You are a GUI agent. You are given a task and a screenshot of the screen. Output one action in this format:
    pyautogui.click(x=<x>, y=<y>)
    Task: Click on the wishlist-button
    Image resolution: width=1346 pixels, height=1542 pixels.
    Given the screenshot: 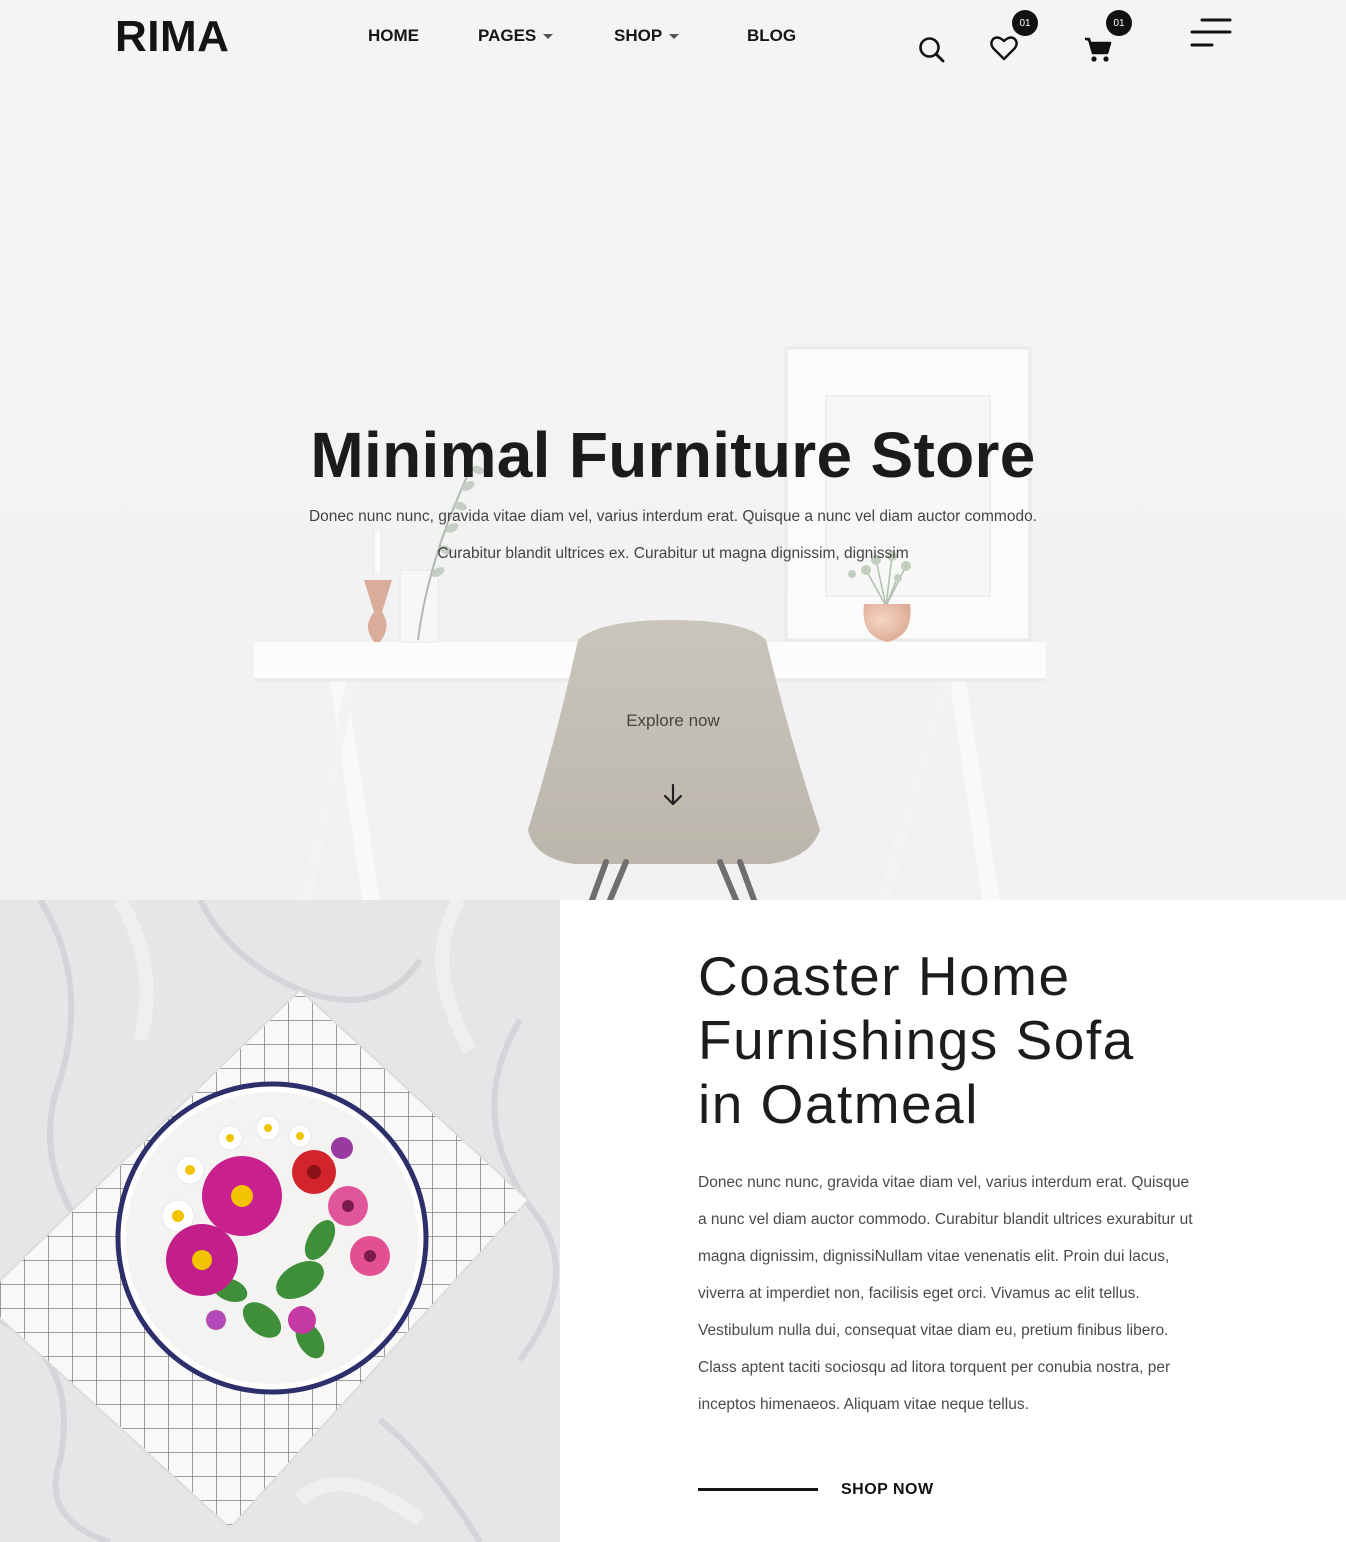 What is the action you would take?
    pyautogui.click(x=1004, y=50)
    